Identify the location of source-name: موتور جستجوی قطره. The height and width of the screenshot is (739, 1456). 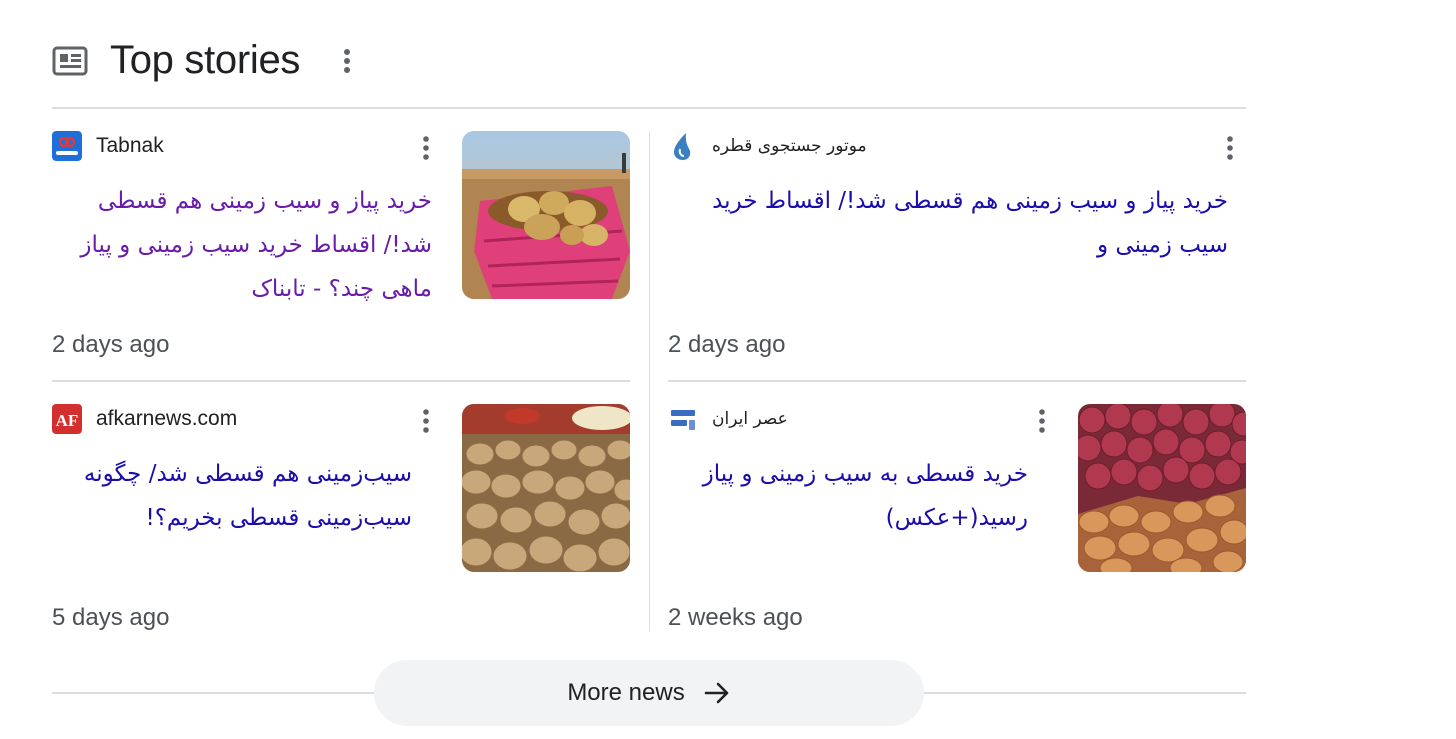
(789, 146).